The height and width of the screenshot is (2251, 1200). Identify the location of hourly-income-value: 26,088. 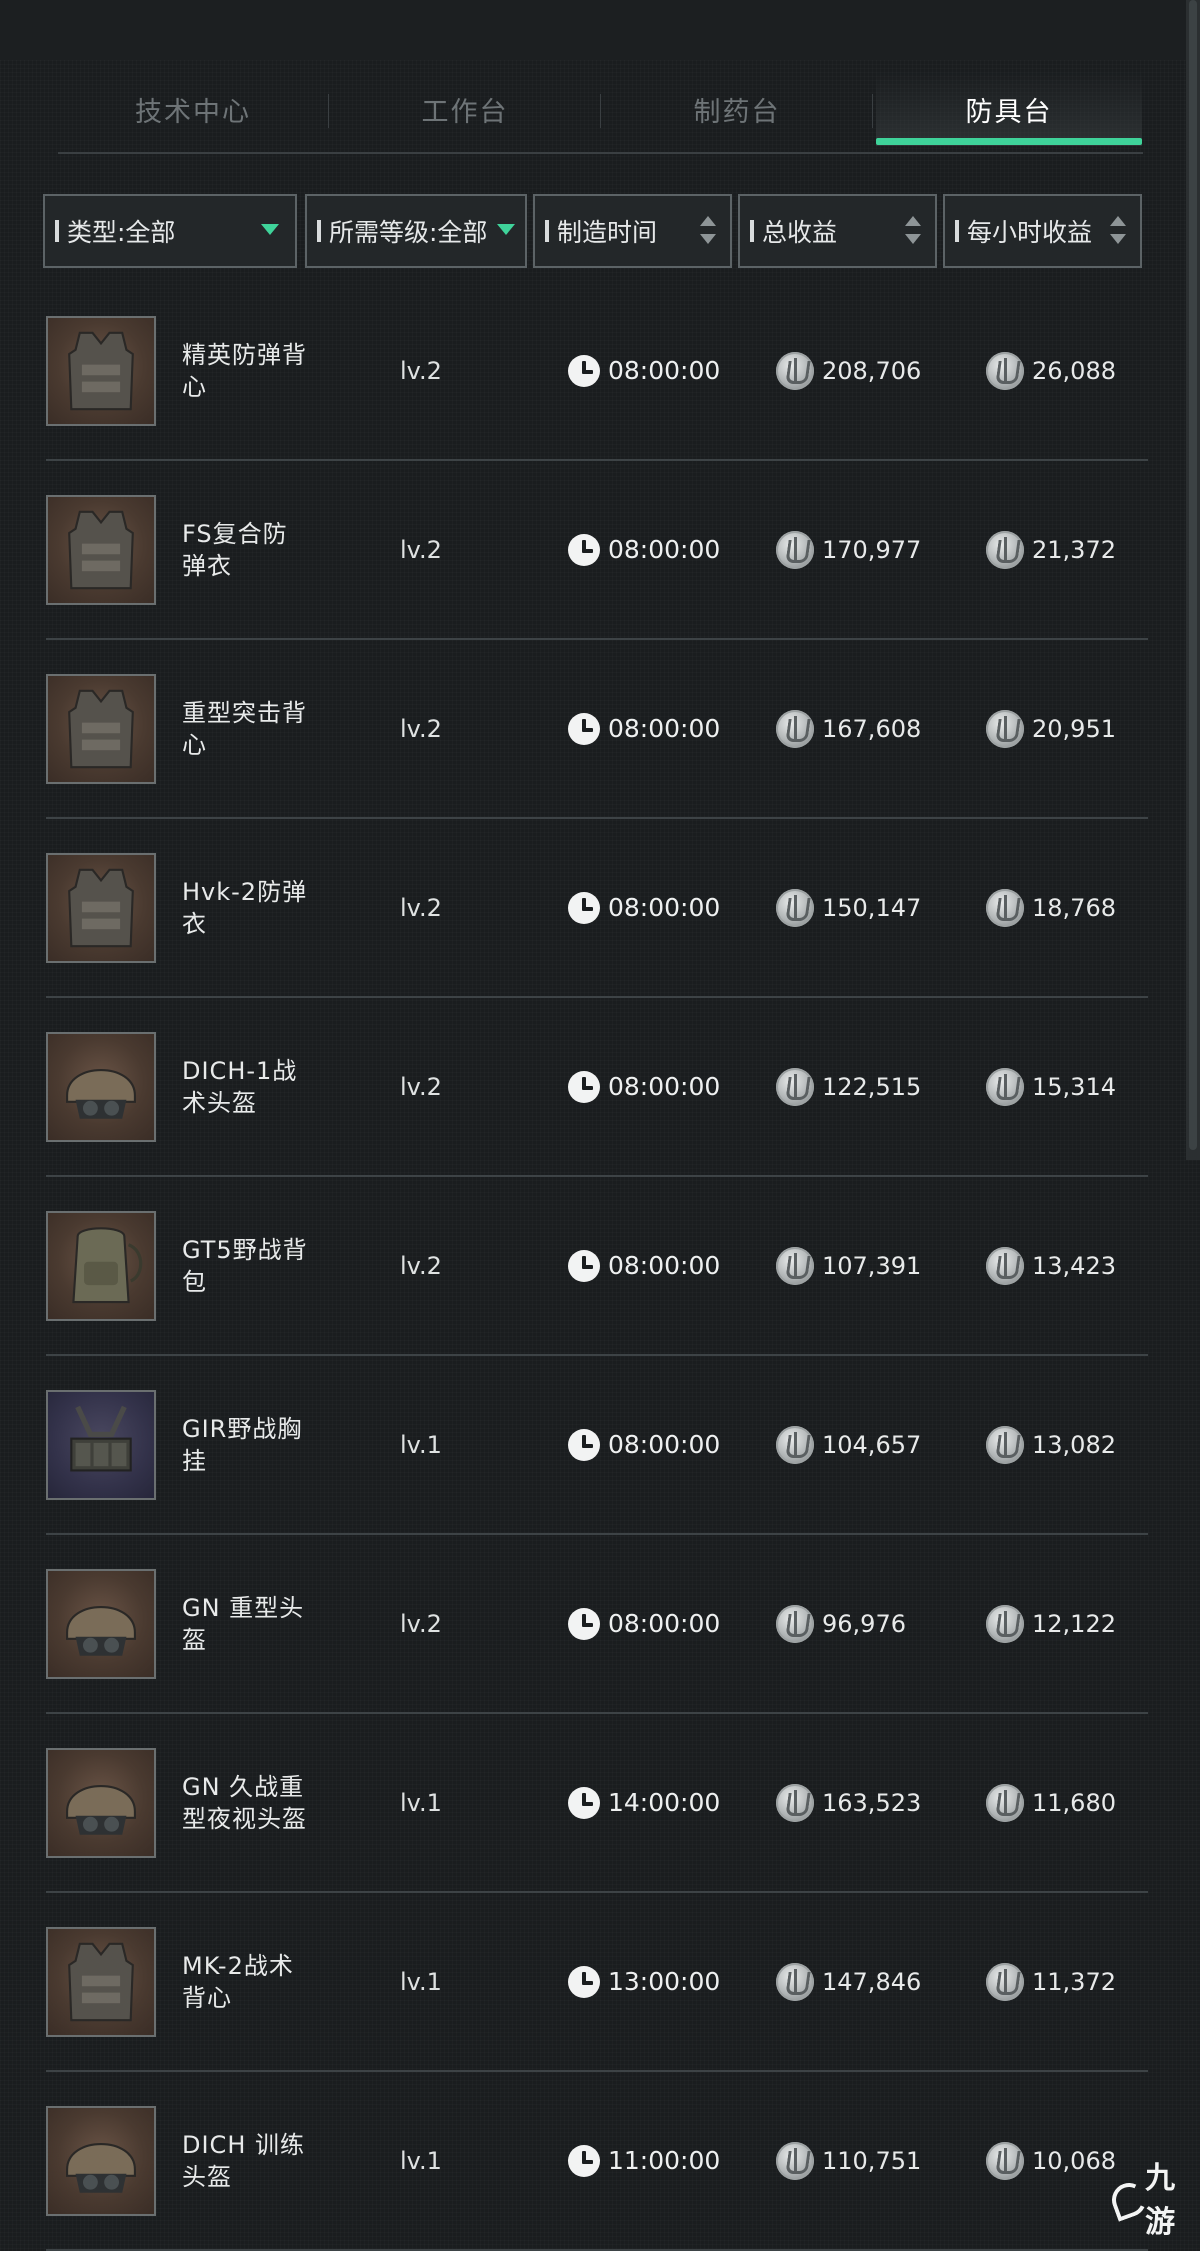
(1074, 370).